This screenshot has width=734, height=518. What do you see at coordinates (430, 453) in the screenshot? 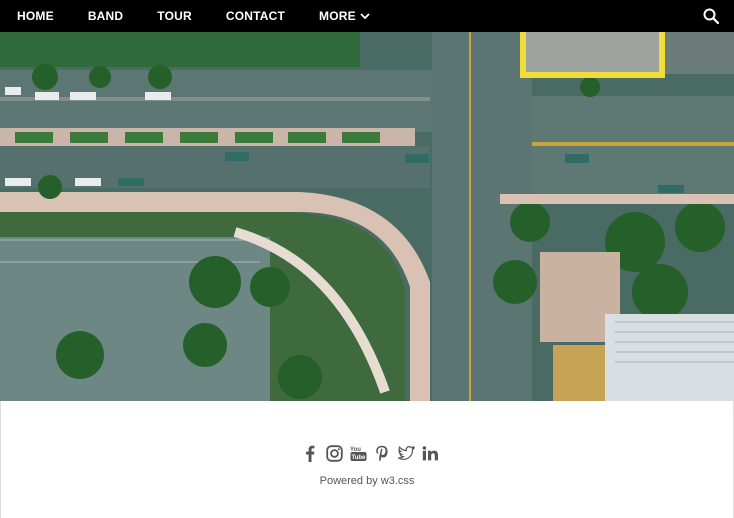
I see `linkedin-icon` at bounding box center [430, 453].